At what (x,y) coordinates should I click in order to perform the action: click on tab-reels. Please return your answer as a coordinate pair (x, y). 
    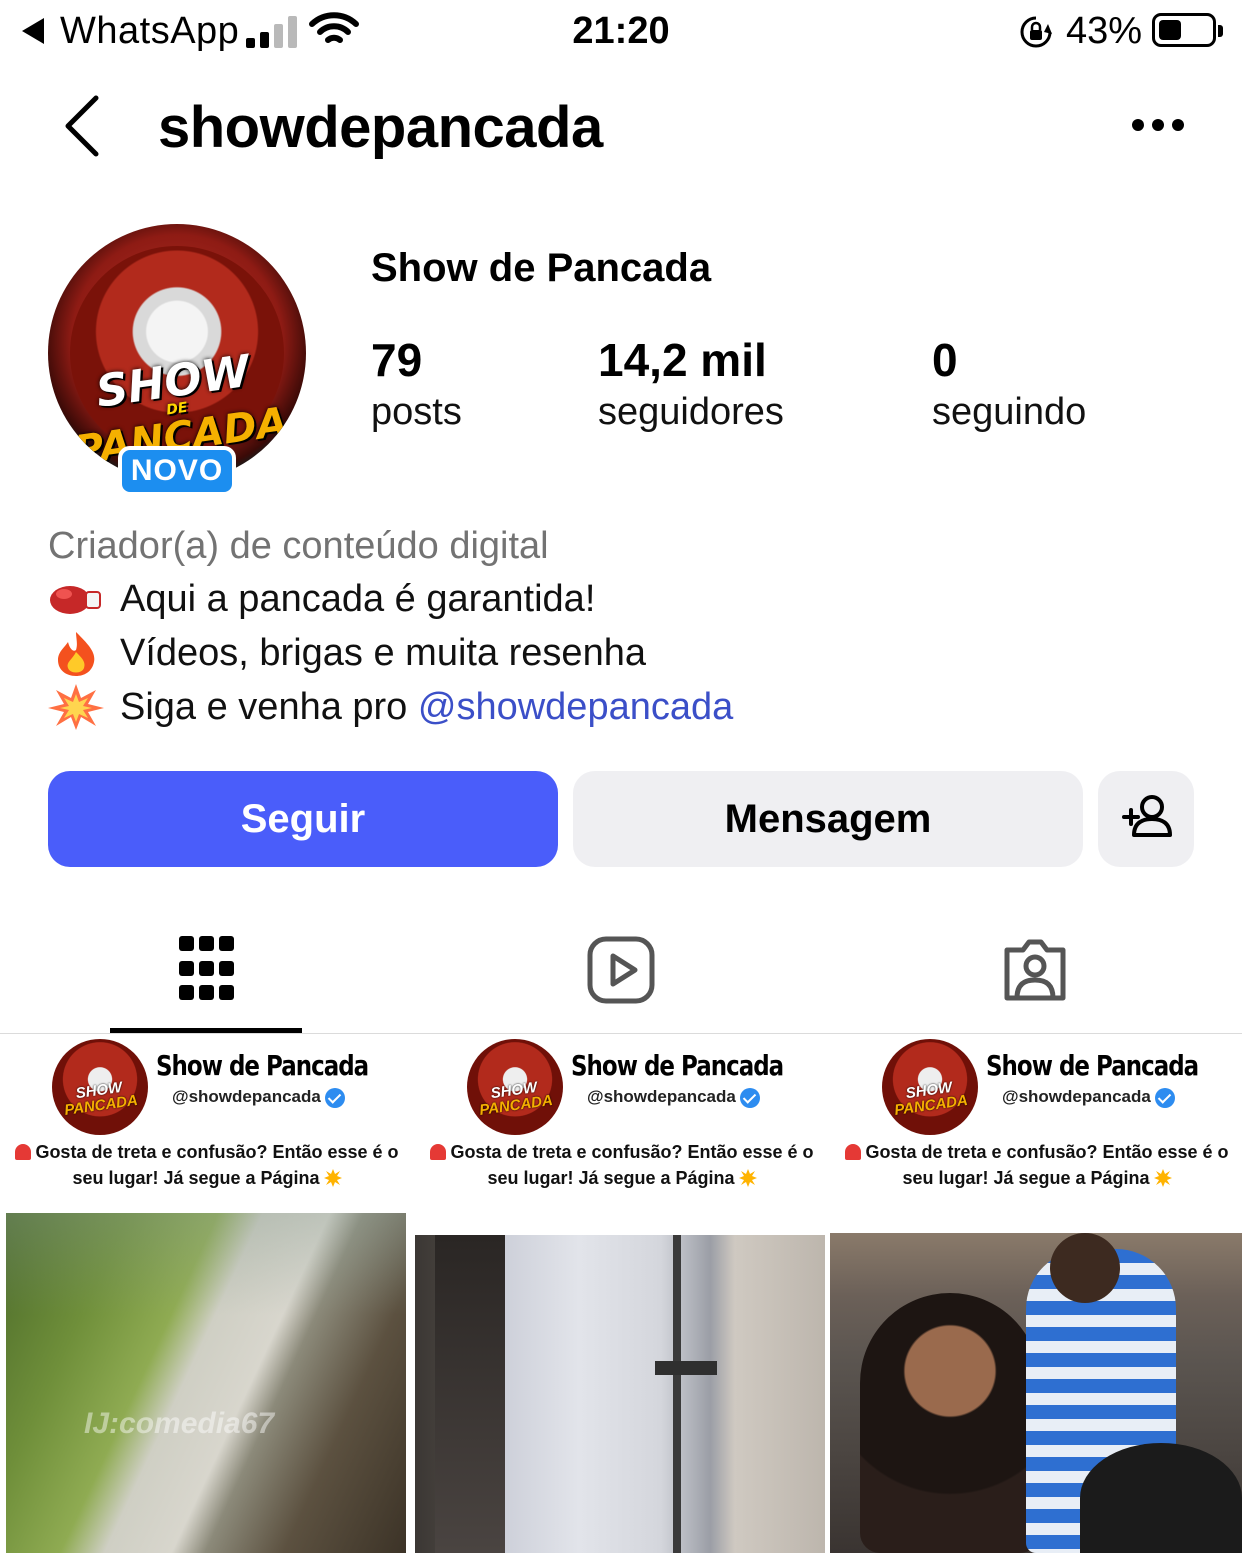
    Looking at the image, I should click on (621, 972).